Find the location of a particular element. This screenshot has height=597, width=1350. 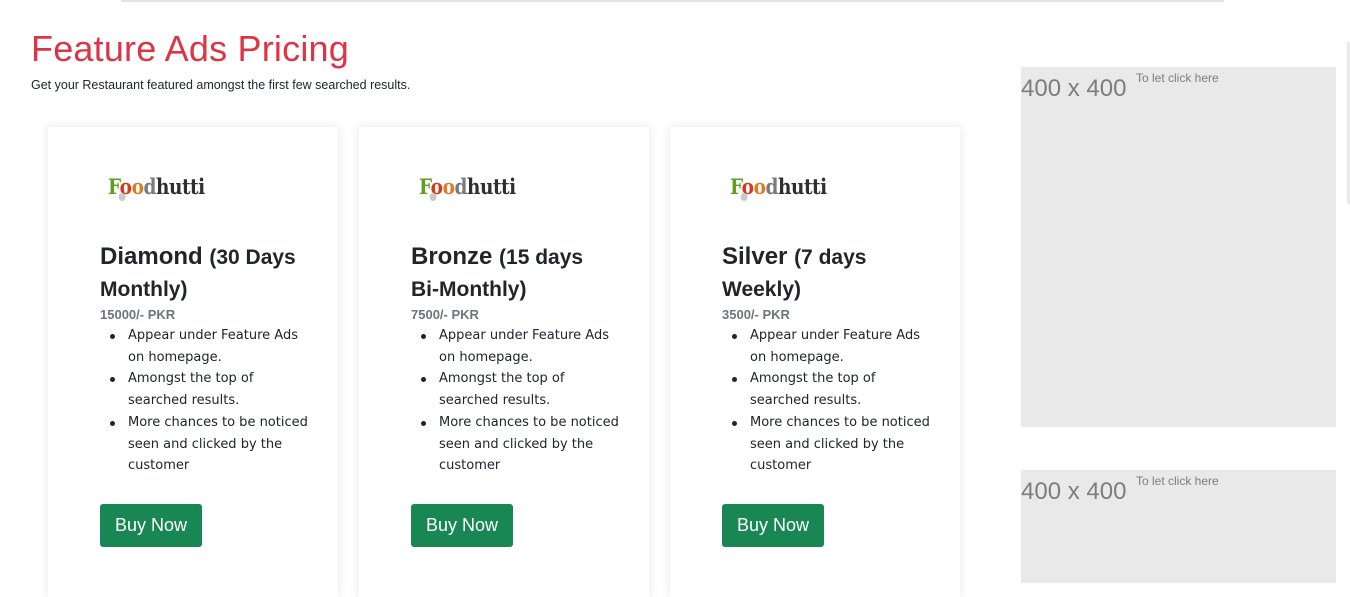

plan-heading: Silver (7 days Weekly) is located at coordinates (822, 273).